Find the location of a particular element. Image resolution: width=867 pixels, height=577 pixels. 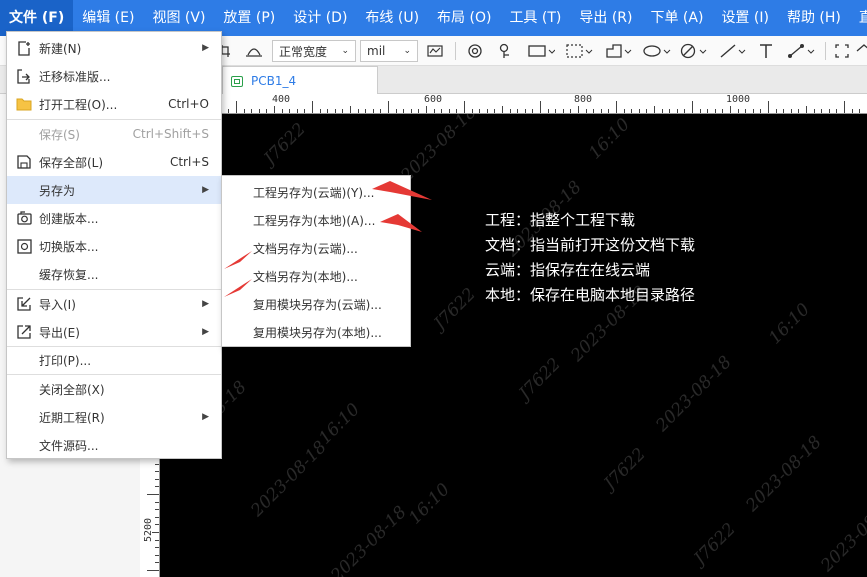

annotation-line: 本地：保存在电脑本地目录路径 is located at coordinates (590, 295).